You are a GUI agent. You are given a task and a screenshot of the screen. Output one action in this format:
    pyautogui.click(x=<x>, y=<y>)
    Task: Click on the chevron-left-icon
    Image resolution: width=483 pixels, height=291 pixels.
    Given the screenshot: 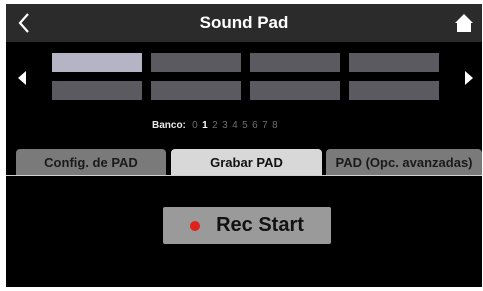 What is the action you would take?
    pyautogui.click(x=23, y=23)
    